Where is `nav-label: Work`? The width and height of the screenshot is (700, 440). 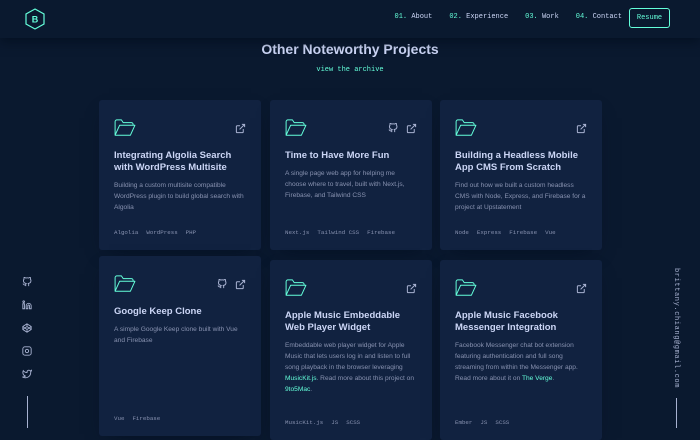
nav-label: Work is located at coordinates (550, 17).